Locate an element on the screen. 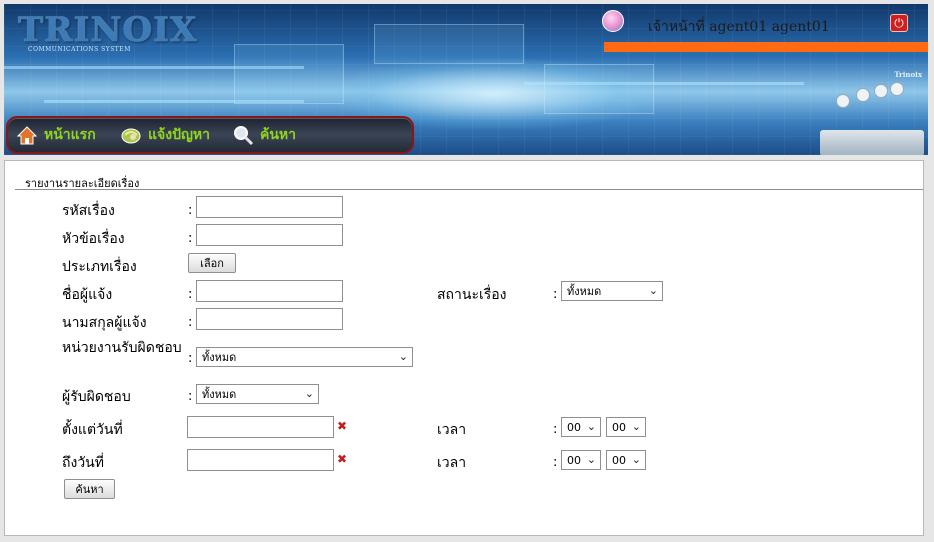 Image resolution: width=934 pixels, height=542 pixels. nav-search-label: ค้นหา is located at coordinates (278, 135).